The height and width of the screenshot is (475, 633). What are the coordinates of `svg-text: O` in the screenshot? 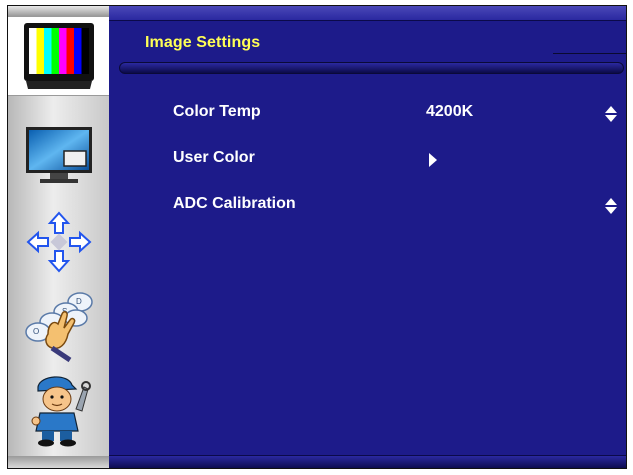 It's located at (36, 331).